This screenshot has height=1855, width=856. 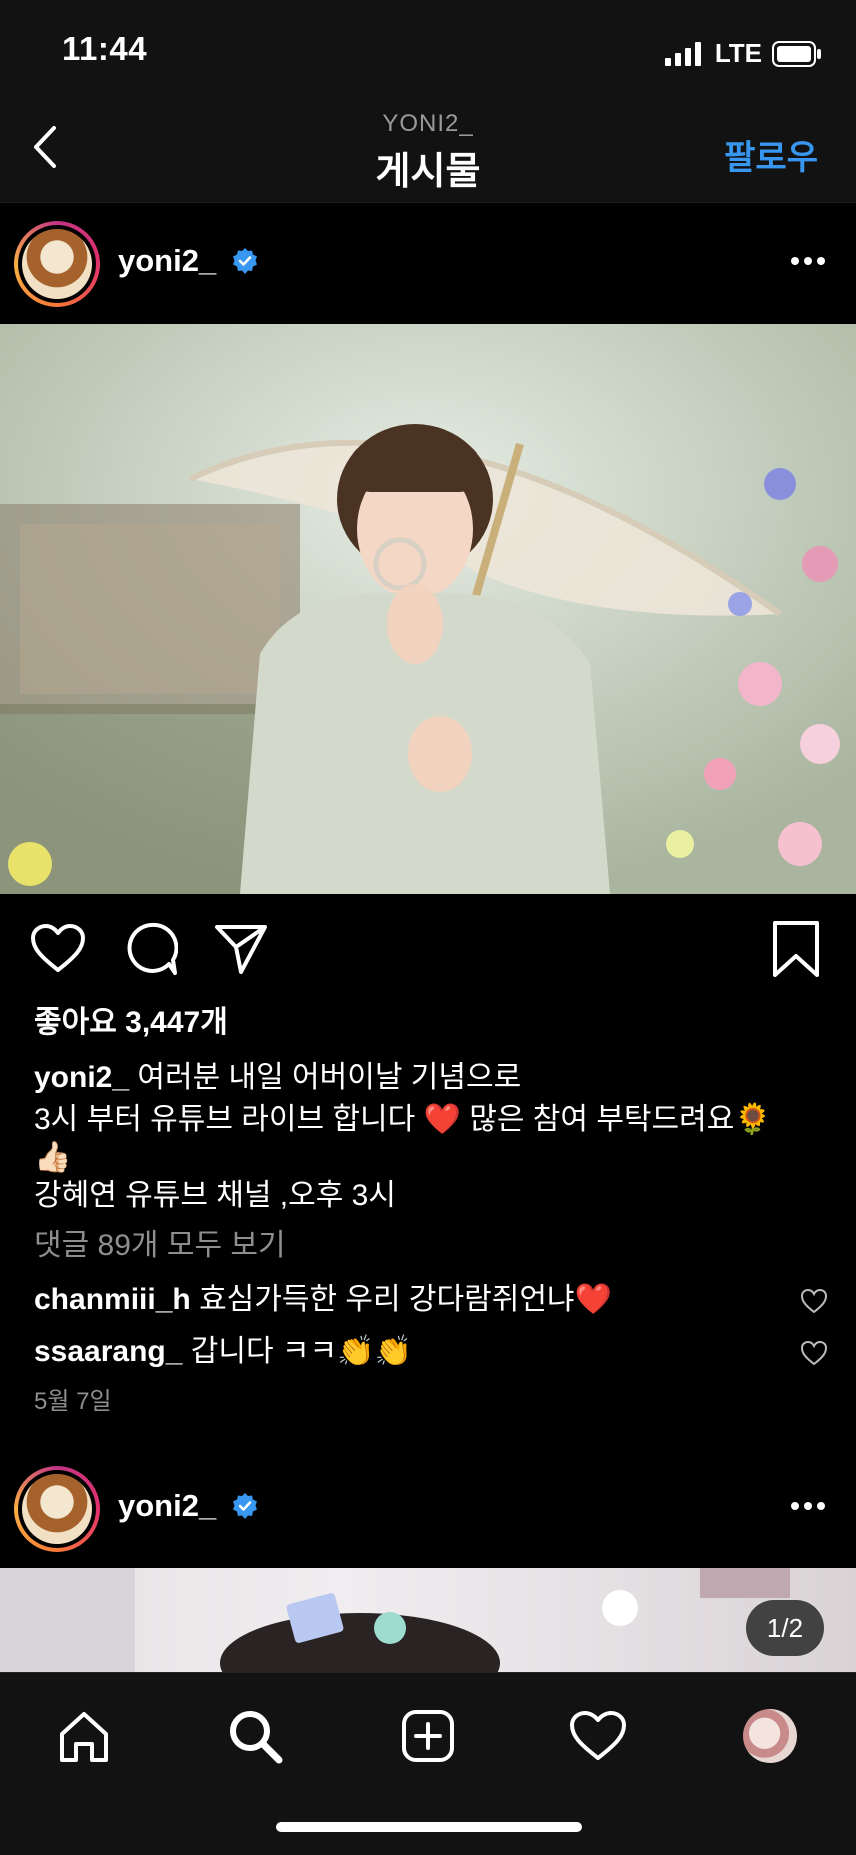 I want to click on tab-profile, so click(x=770, y=1736).